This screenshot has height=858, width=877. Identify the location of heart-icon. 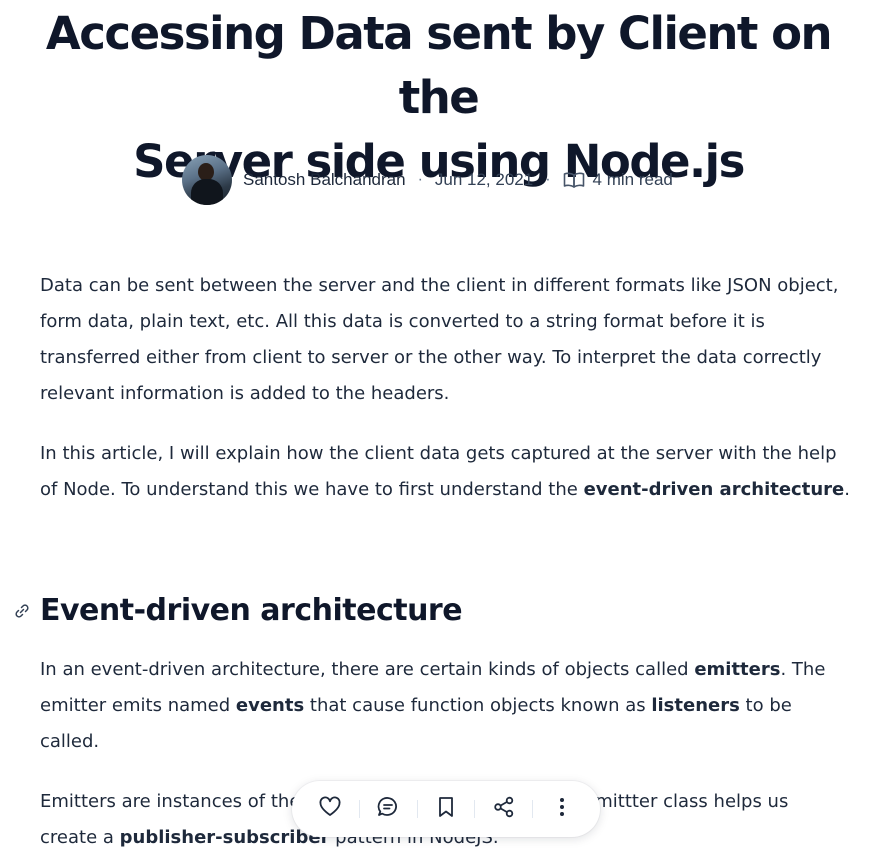
(330, 809).